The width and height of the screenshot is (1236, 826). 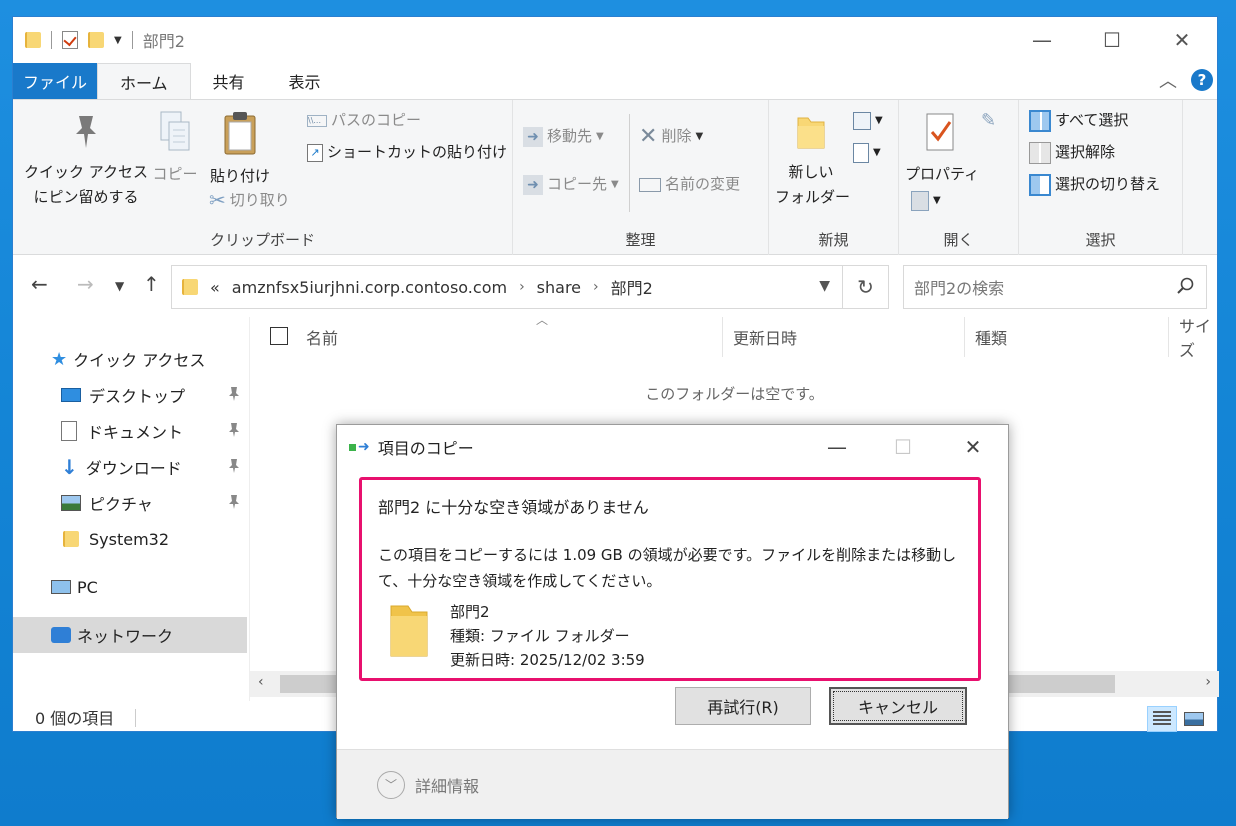 I want to click on tab-home: ホーム, so click(x=144, y=81).